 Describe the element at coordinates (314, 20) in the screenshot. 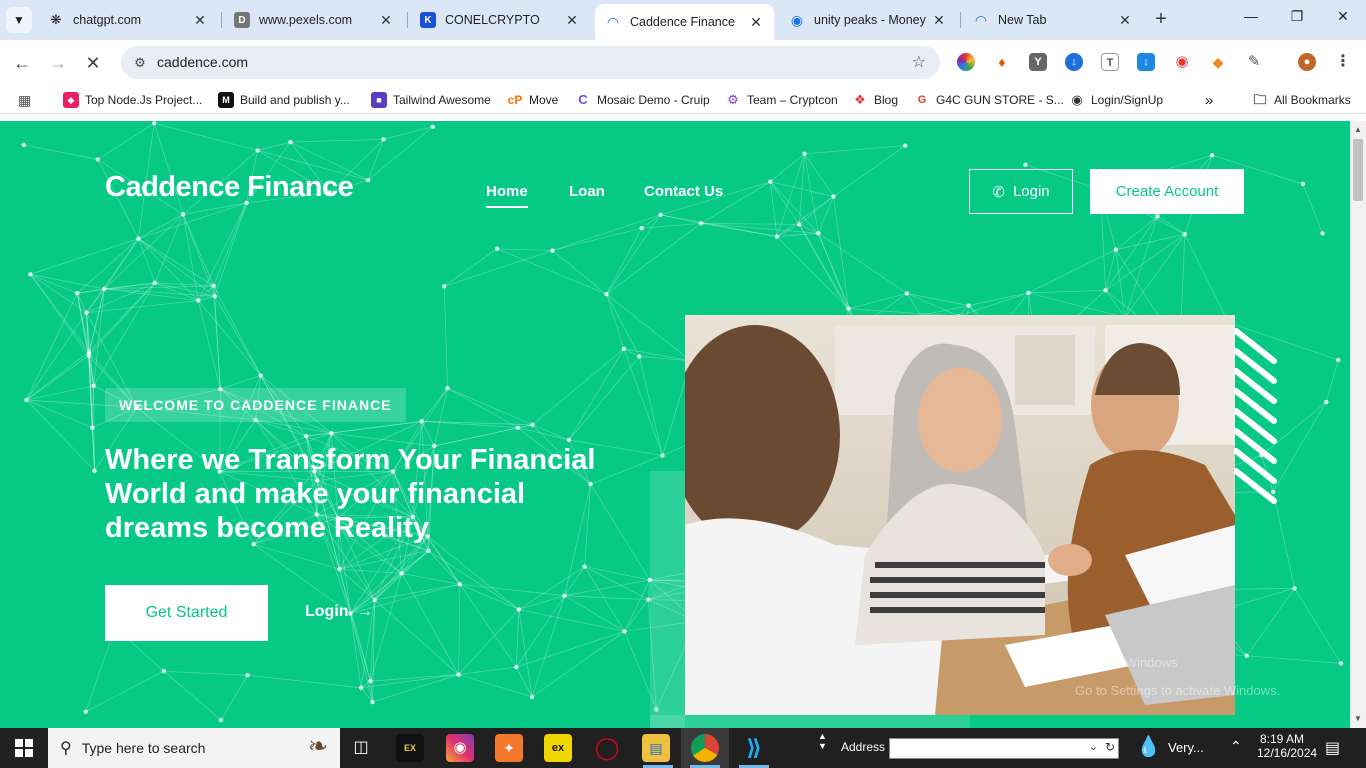

I see `tab-pexels: D www.pexels.com ✕` at that location.